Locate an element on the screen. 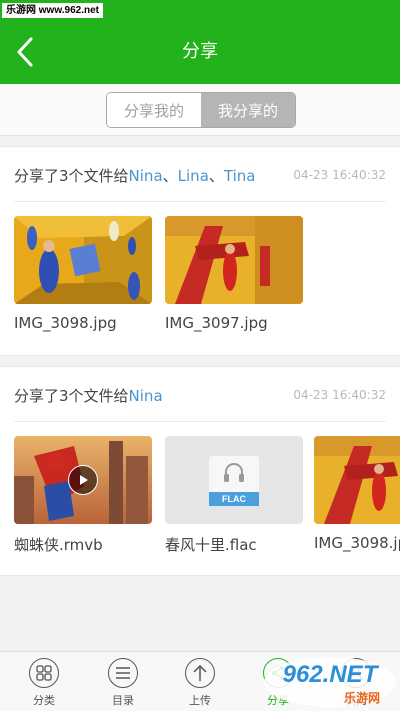 The width and height of the screenshot is (400, 711). list-icon is located at coordinates (123, 673).